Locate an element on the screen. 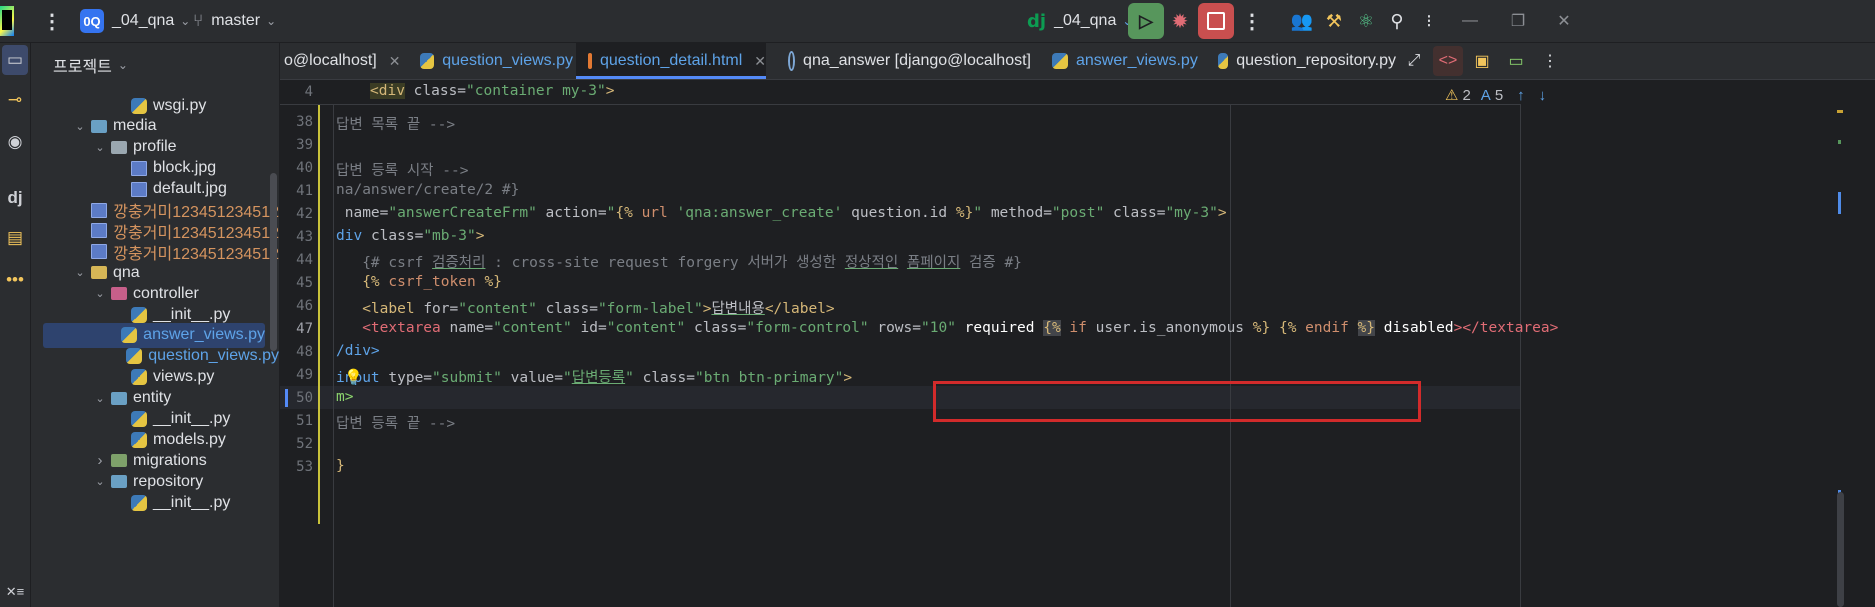 The image size is (1875, 607). expand-editor-button: ⤢ is located at coordinates (1414, 61).